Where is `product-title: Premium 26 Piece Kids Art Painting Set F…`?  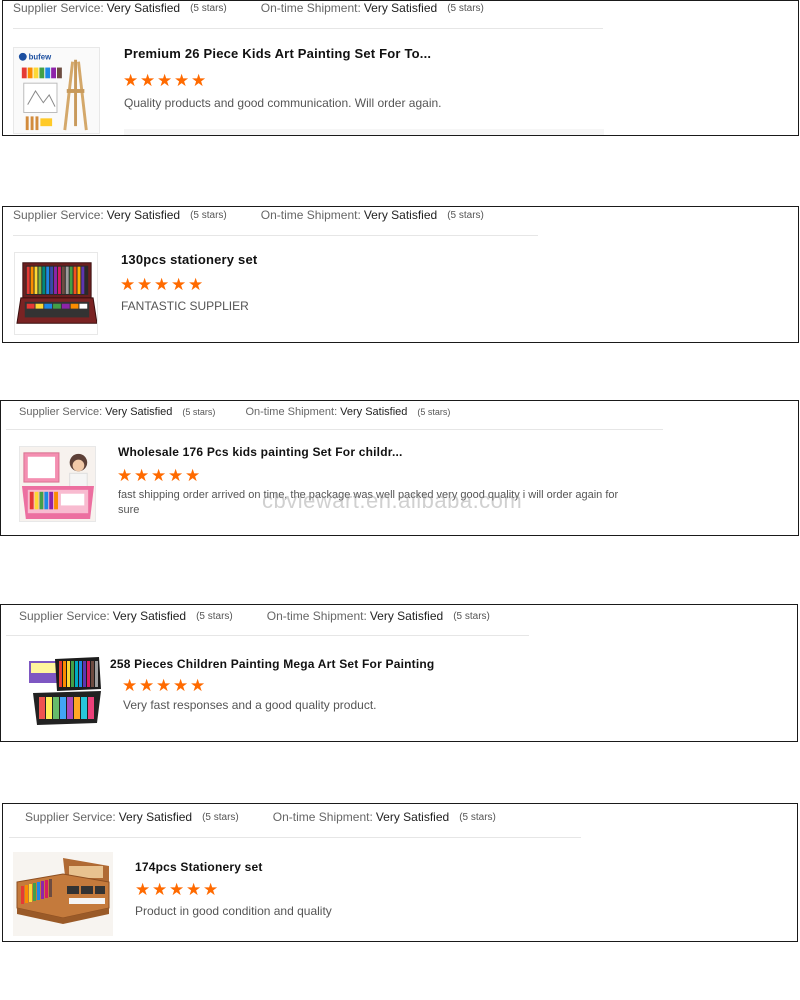
product-title: Premium 26 Piece Kids Art Painting Set F… is located at coordinates (277, 53).